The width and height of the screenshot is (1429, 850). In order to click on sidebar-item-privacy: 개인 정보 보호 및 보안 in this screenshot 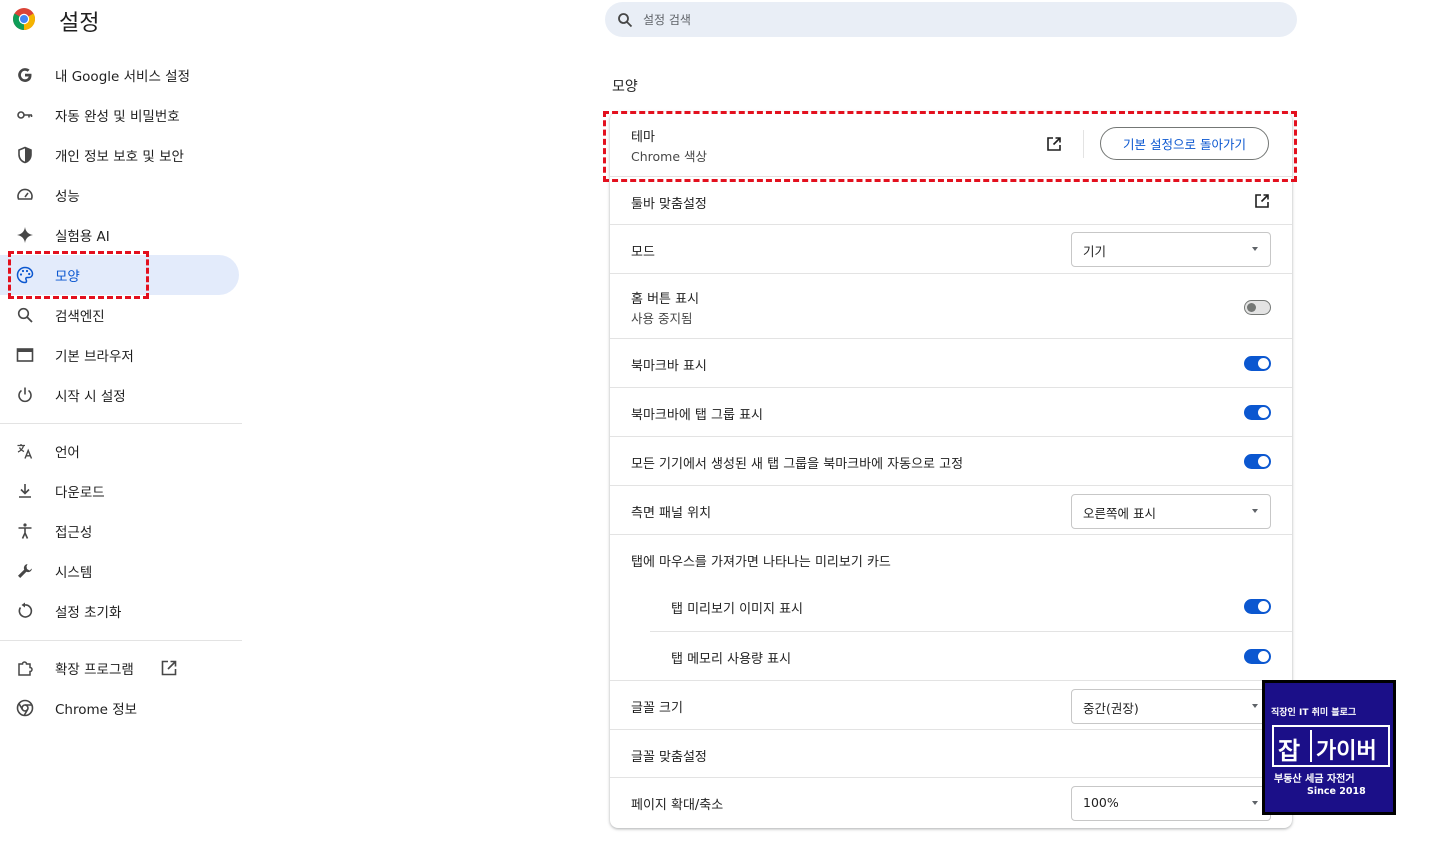, I will do `click(119, 155)`.